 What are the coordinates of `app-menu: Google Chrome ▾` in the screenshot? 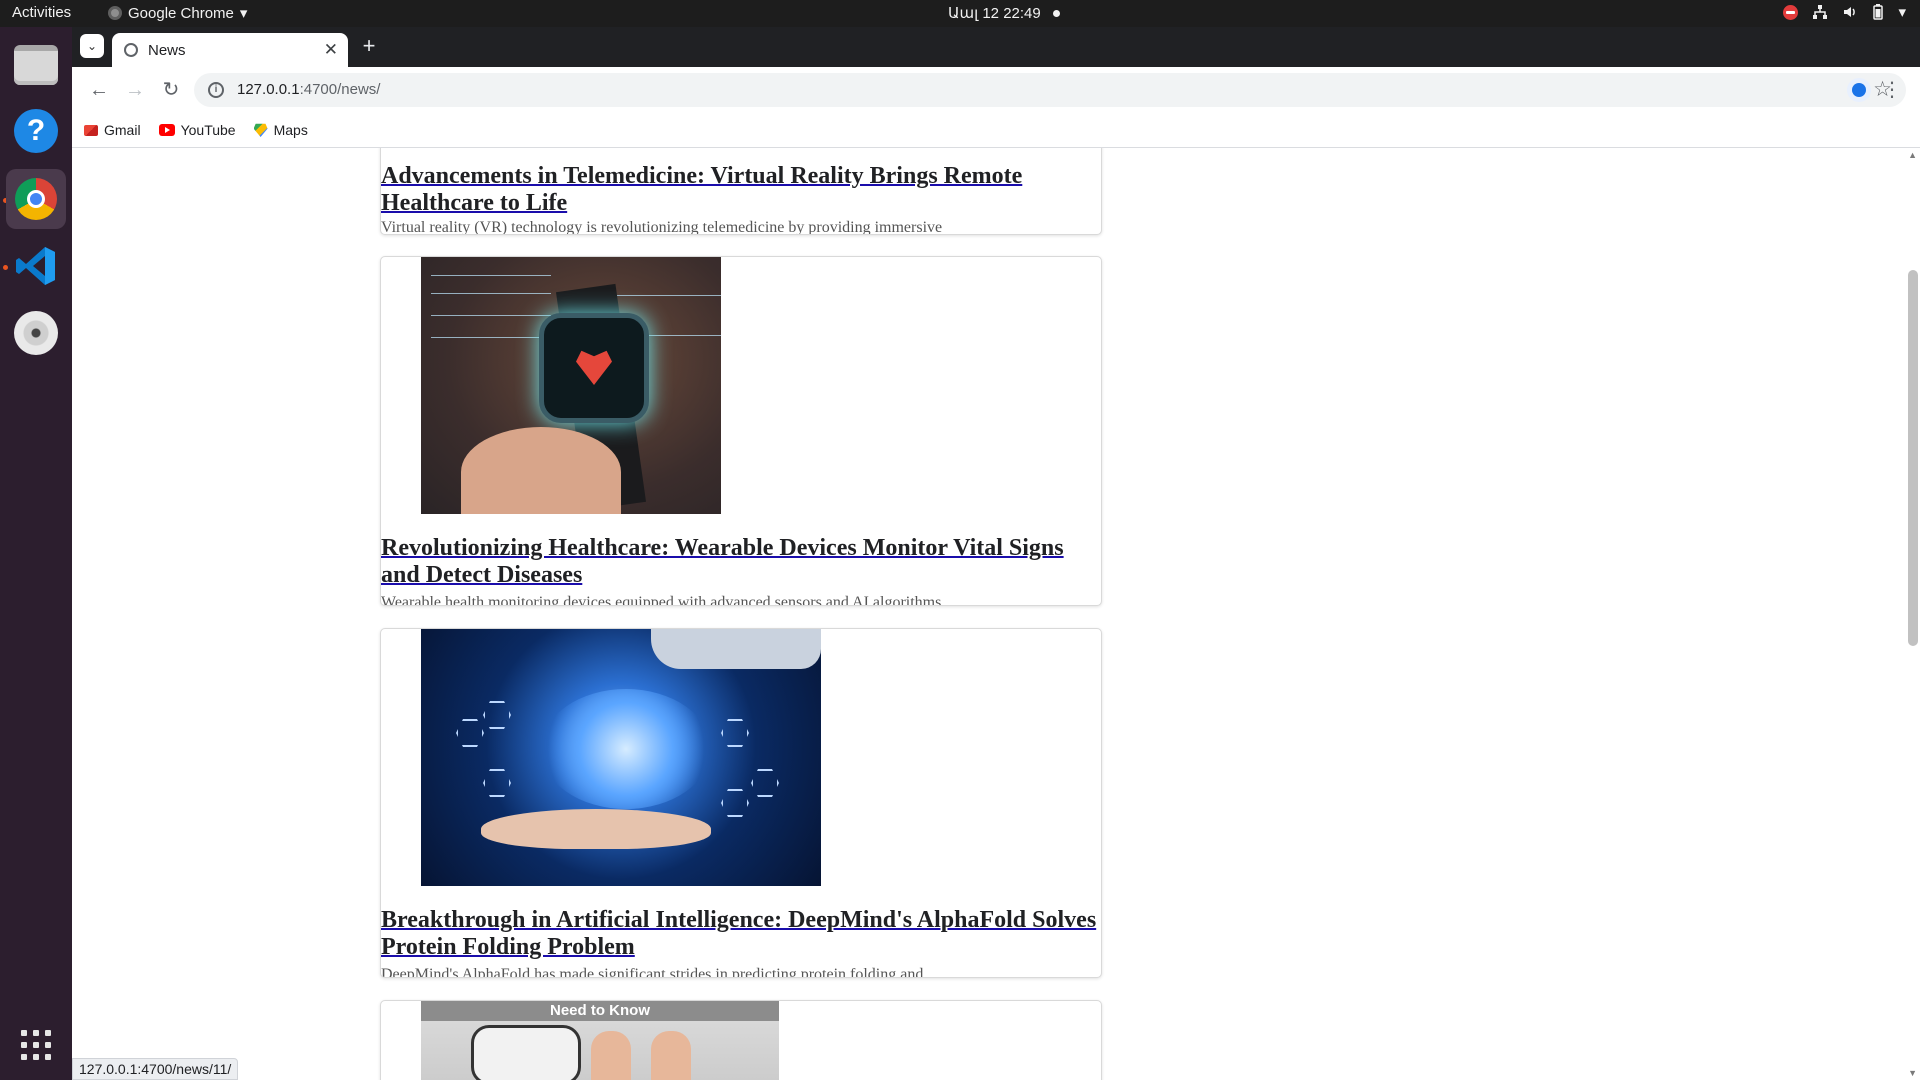 It's located at (177, 13).